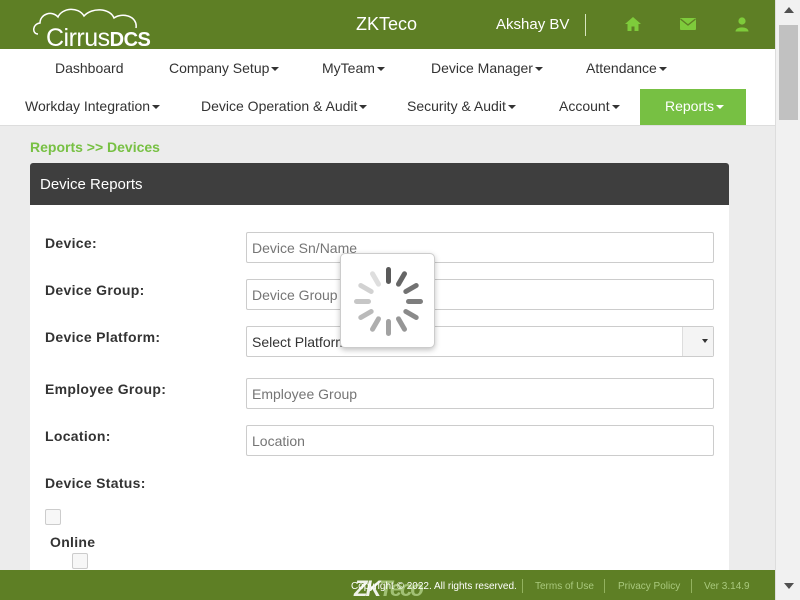 Image resolution: width=800 pixels, height=600 pixels. What do you see at coordinates (789, 586) in the screenshot?
I see `scroll-down-arrow-icon` at bounding box center [789, 586].